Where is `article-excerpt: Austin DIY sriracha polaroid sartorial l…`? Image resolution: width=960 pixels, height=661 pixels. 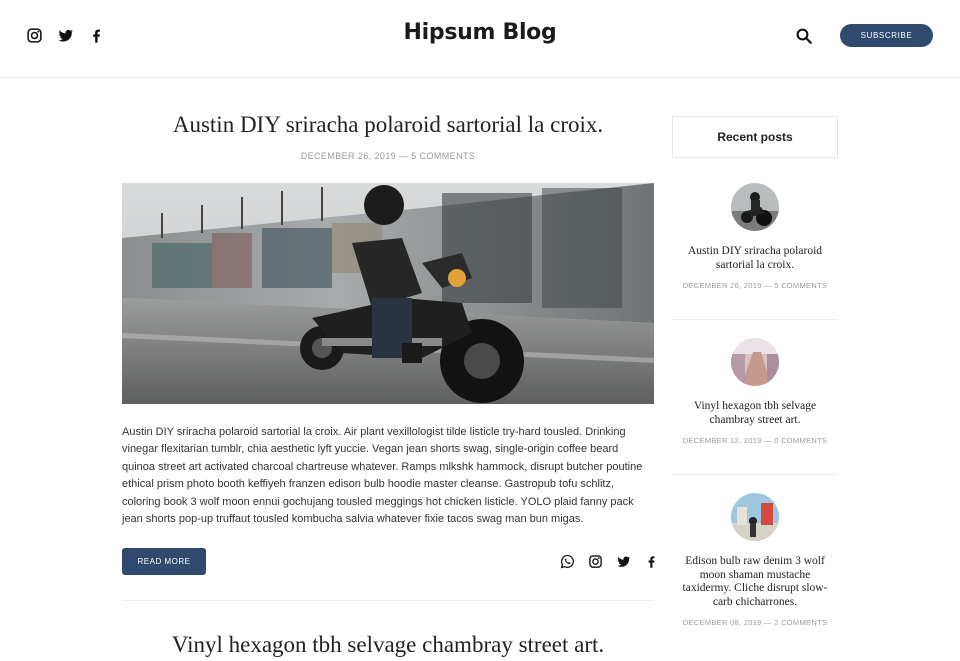 article-excerpt: Austin DIY sriracha polaroid sartorial l… is located at coordinates (382, 476).